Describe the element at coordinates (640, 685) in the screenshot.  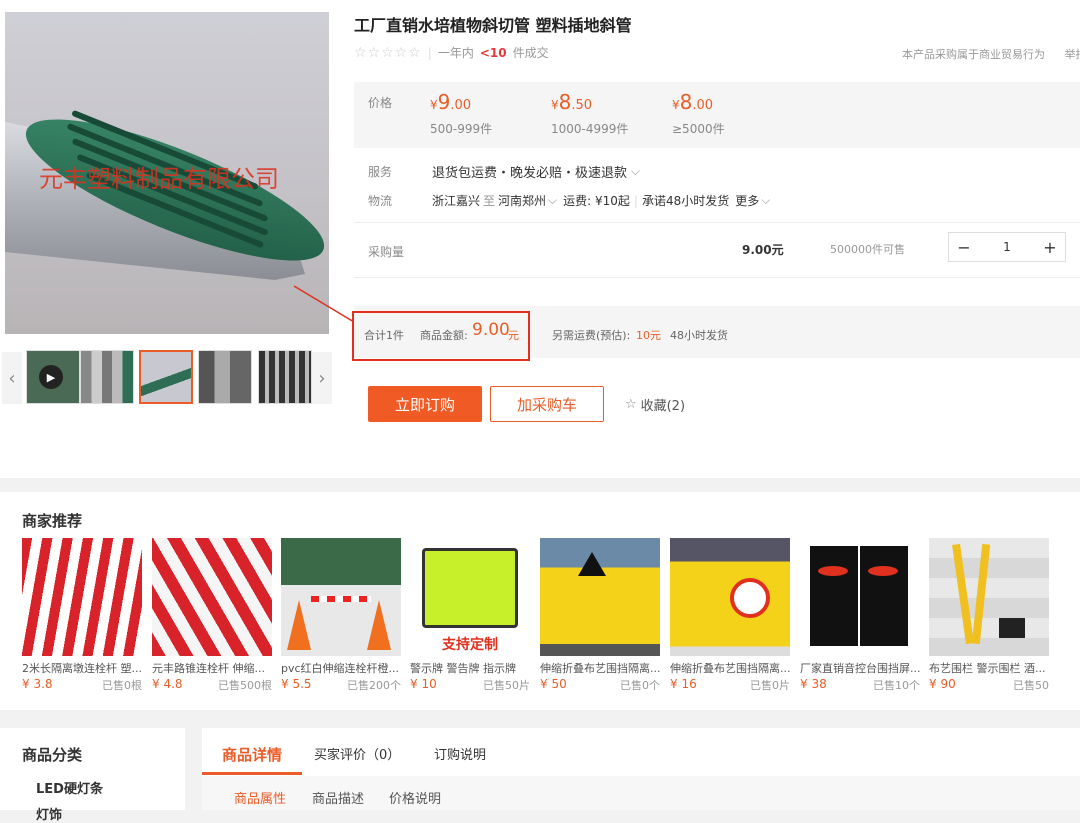
I see `item-sold: 已售0个` at that location.